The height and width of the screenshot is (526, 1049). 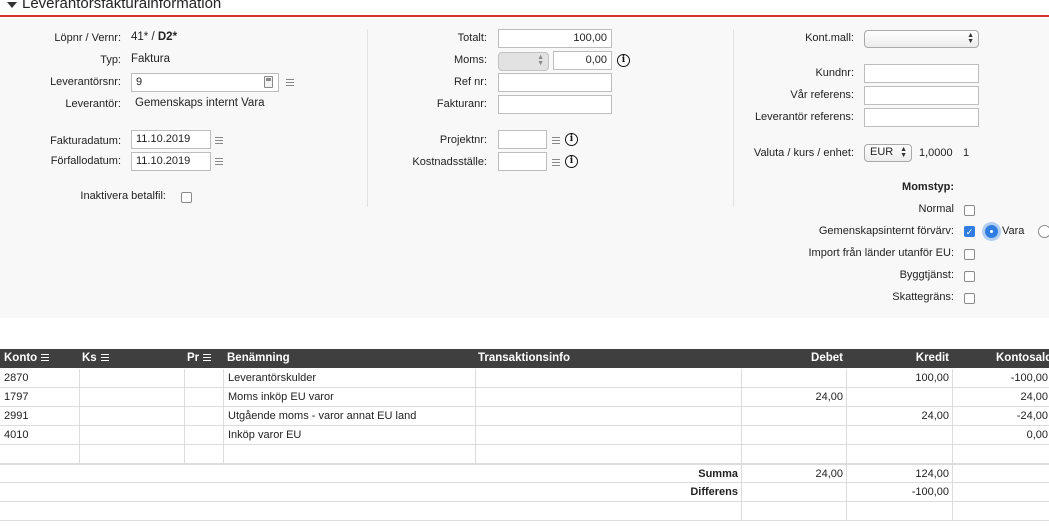 I want to click on var-referens-input, so click(x=921, y=95).